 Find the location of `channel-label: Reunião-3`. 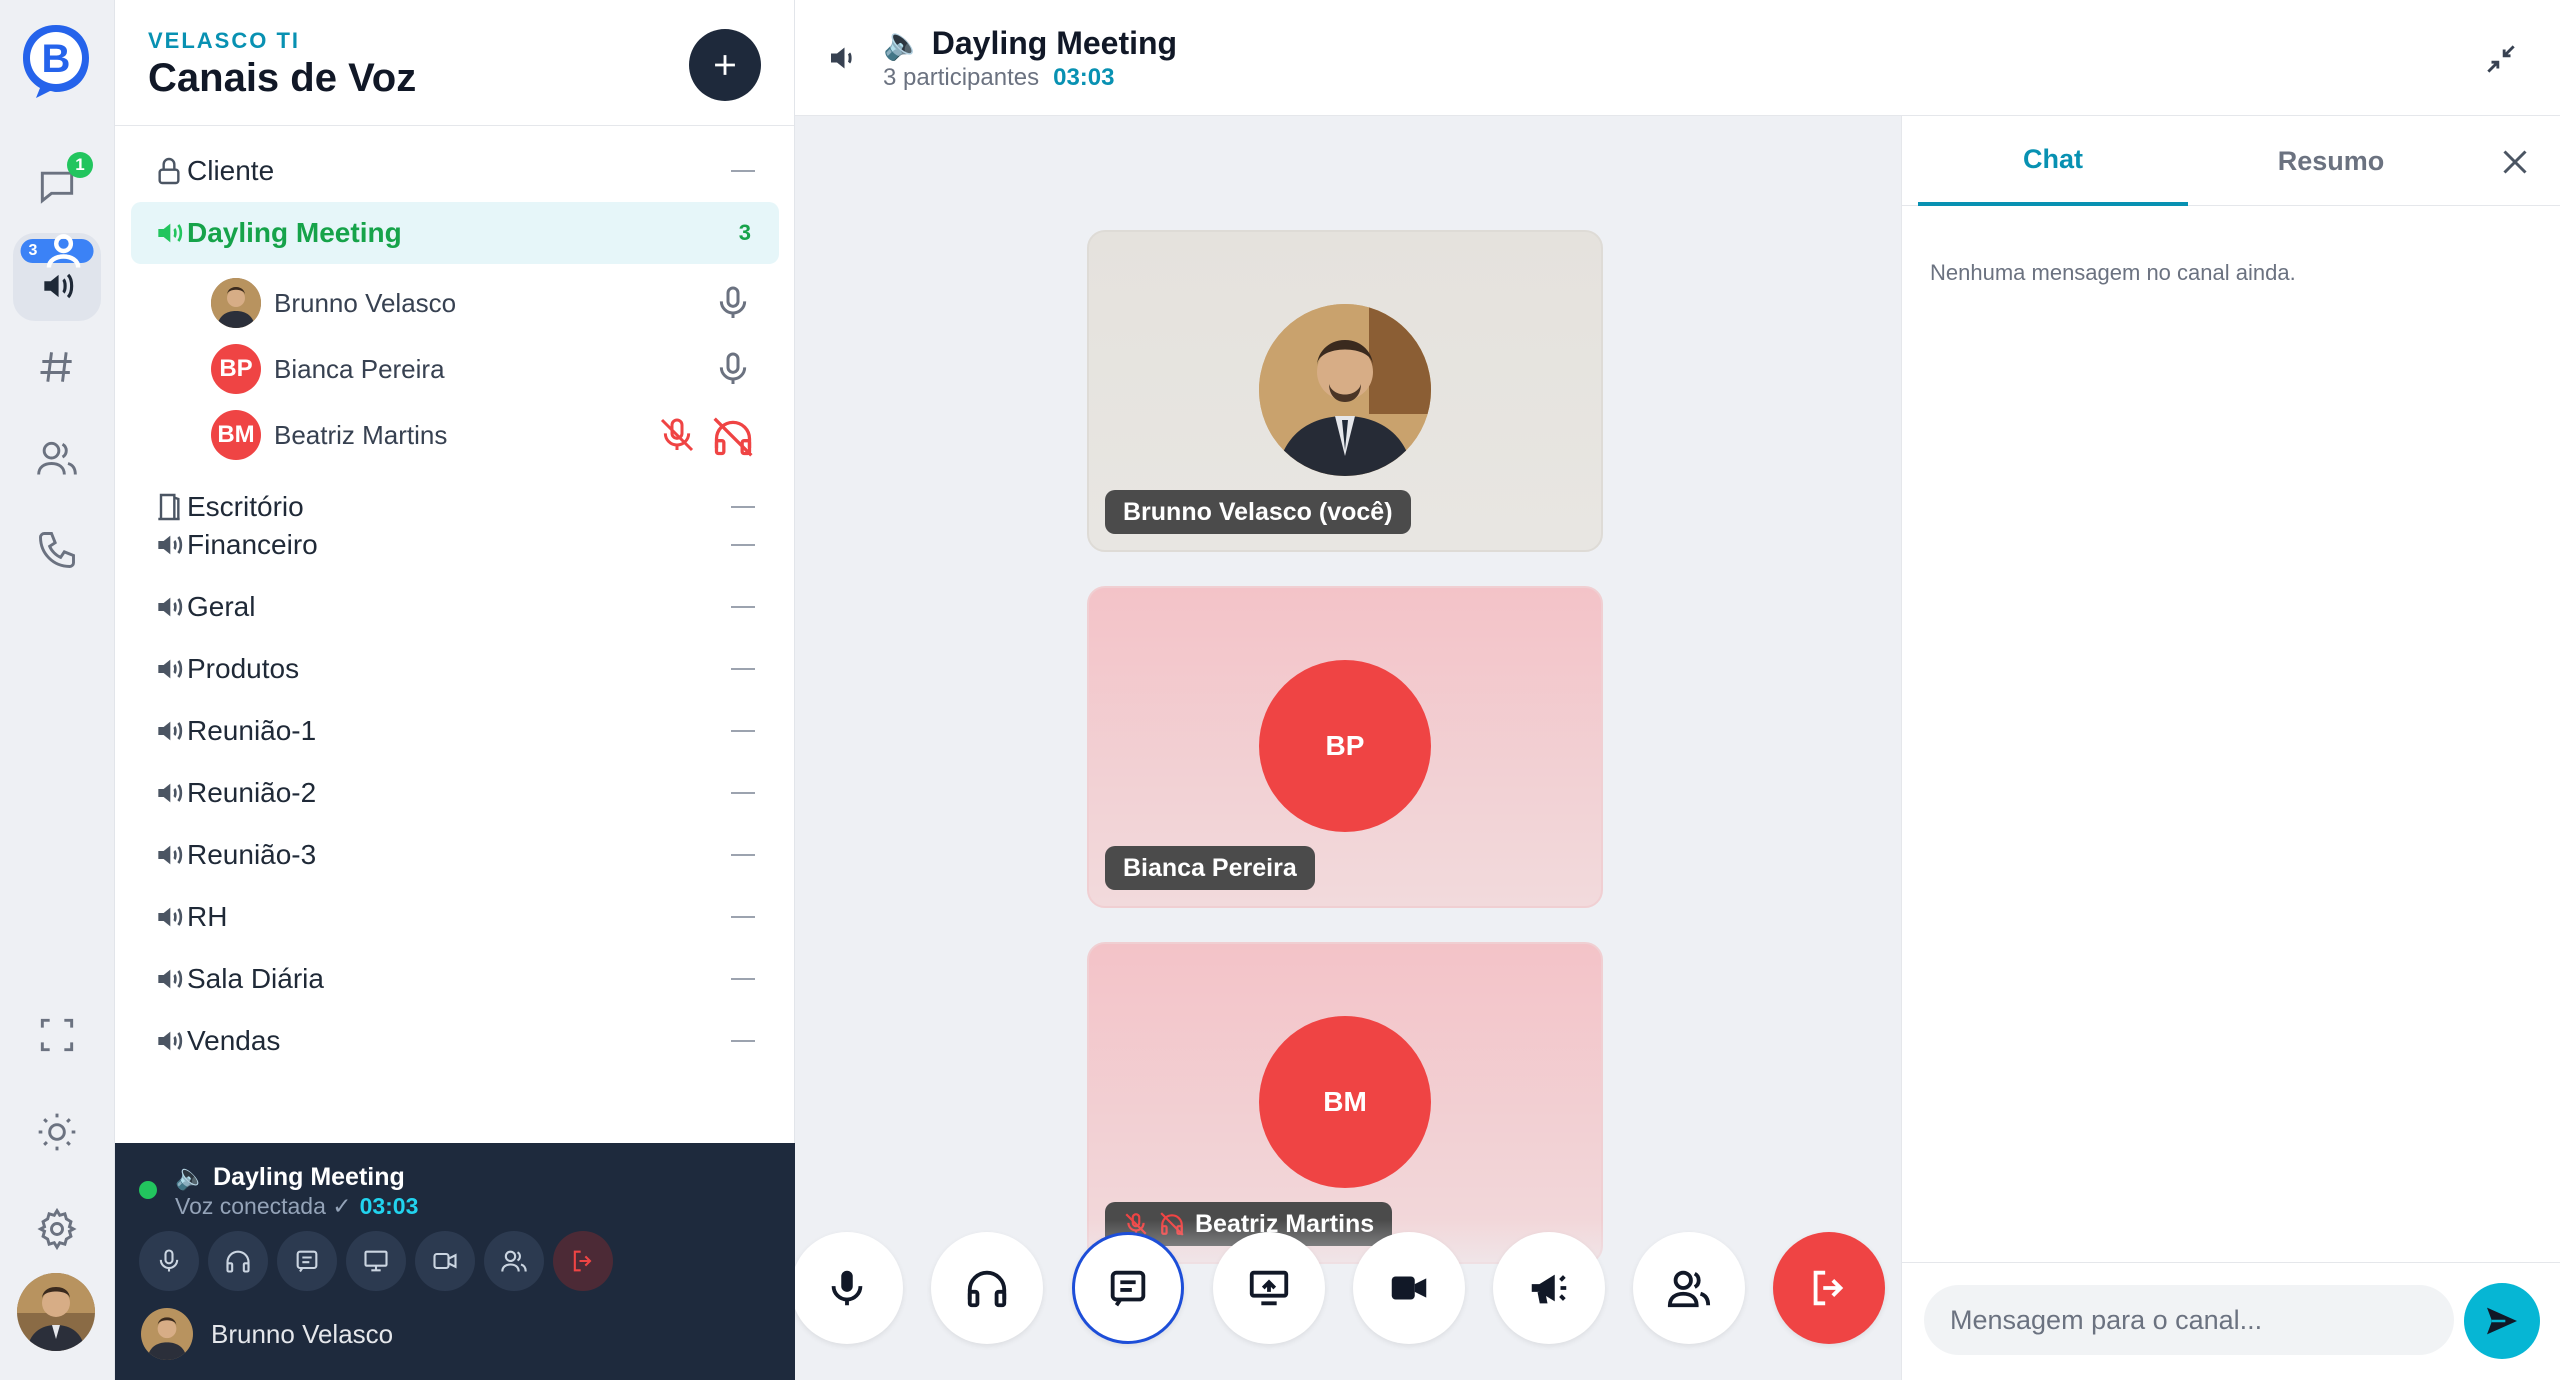

channel-label: Reunião-3 is located at coordinates (252, 854).